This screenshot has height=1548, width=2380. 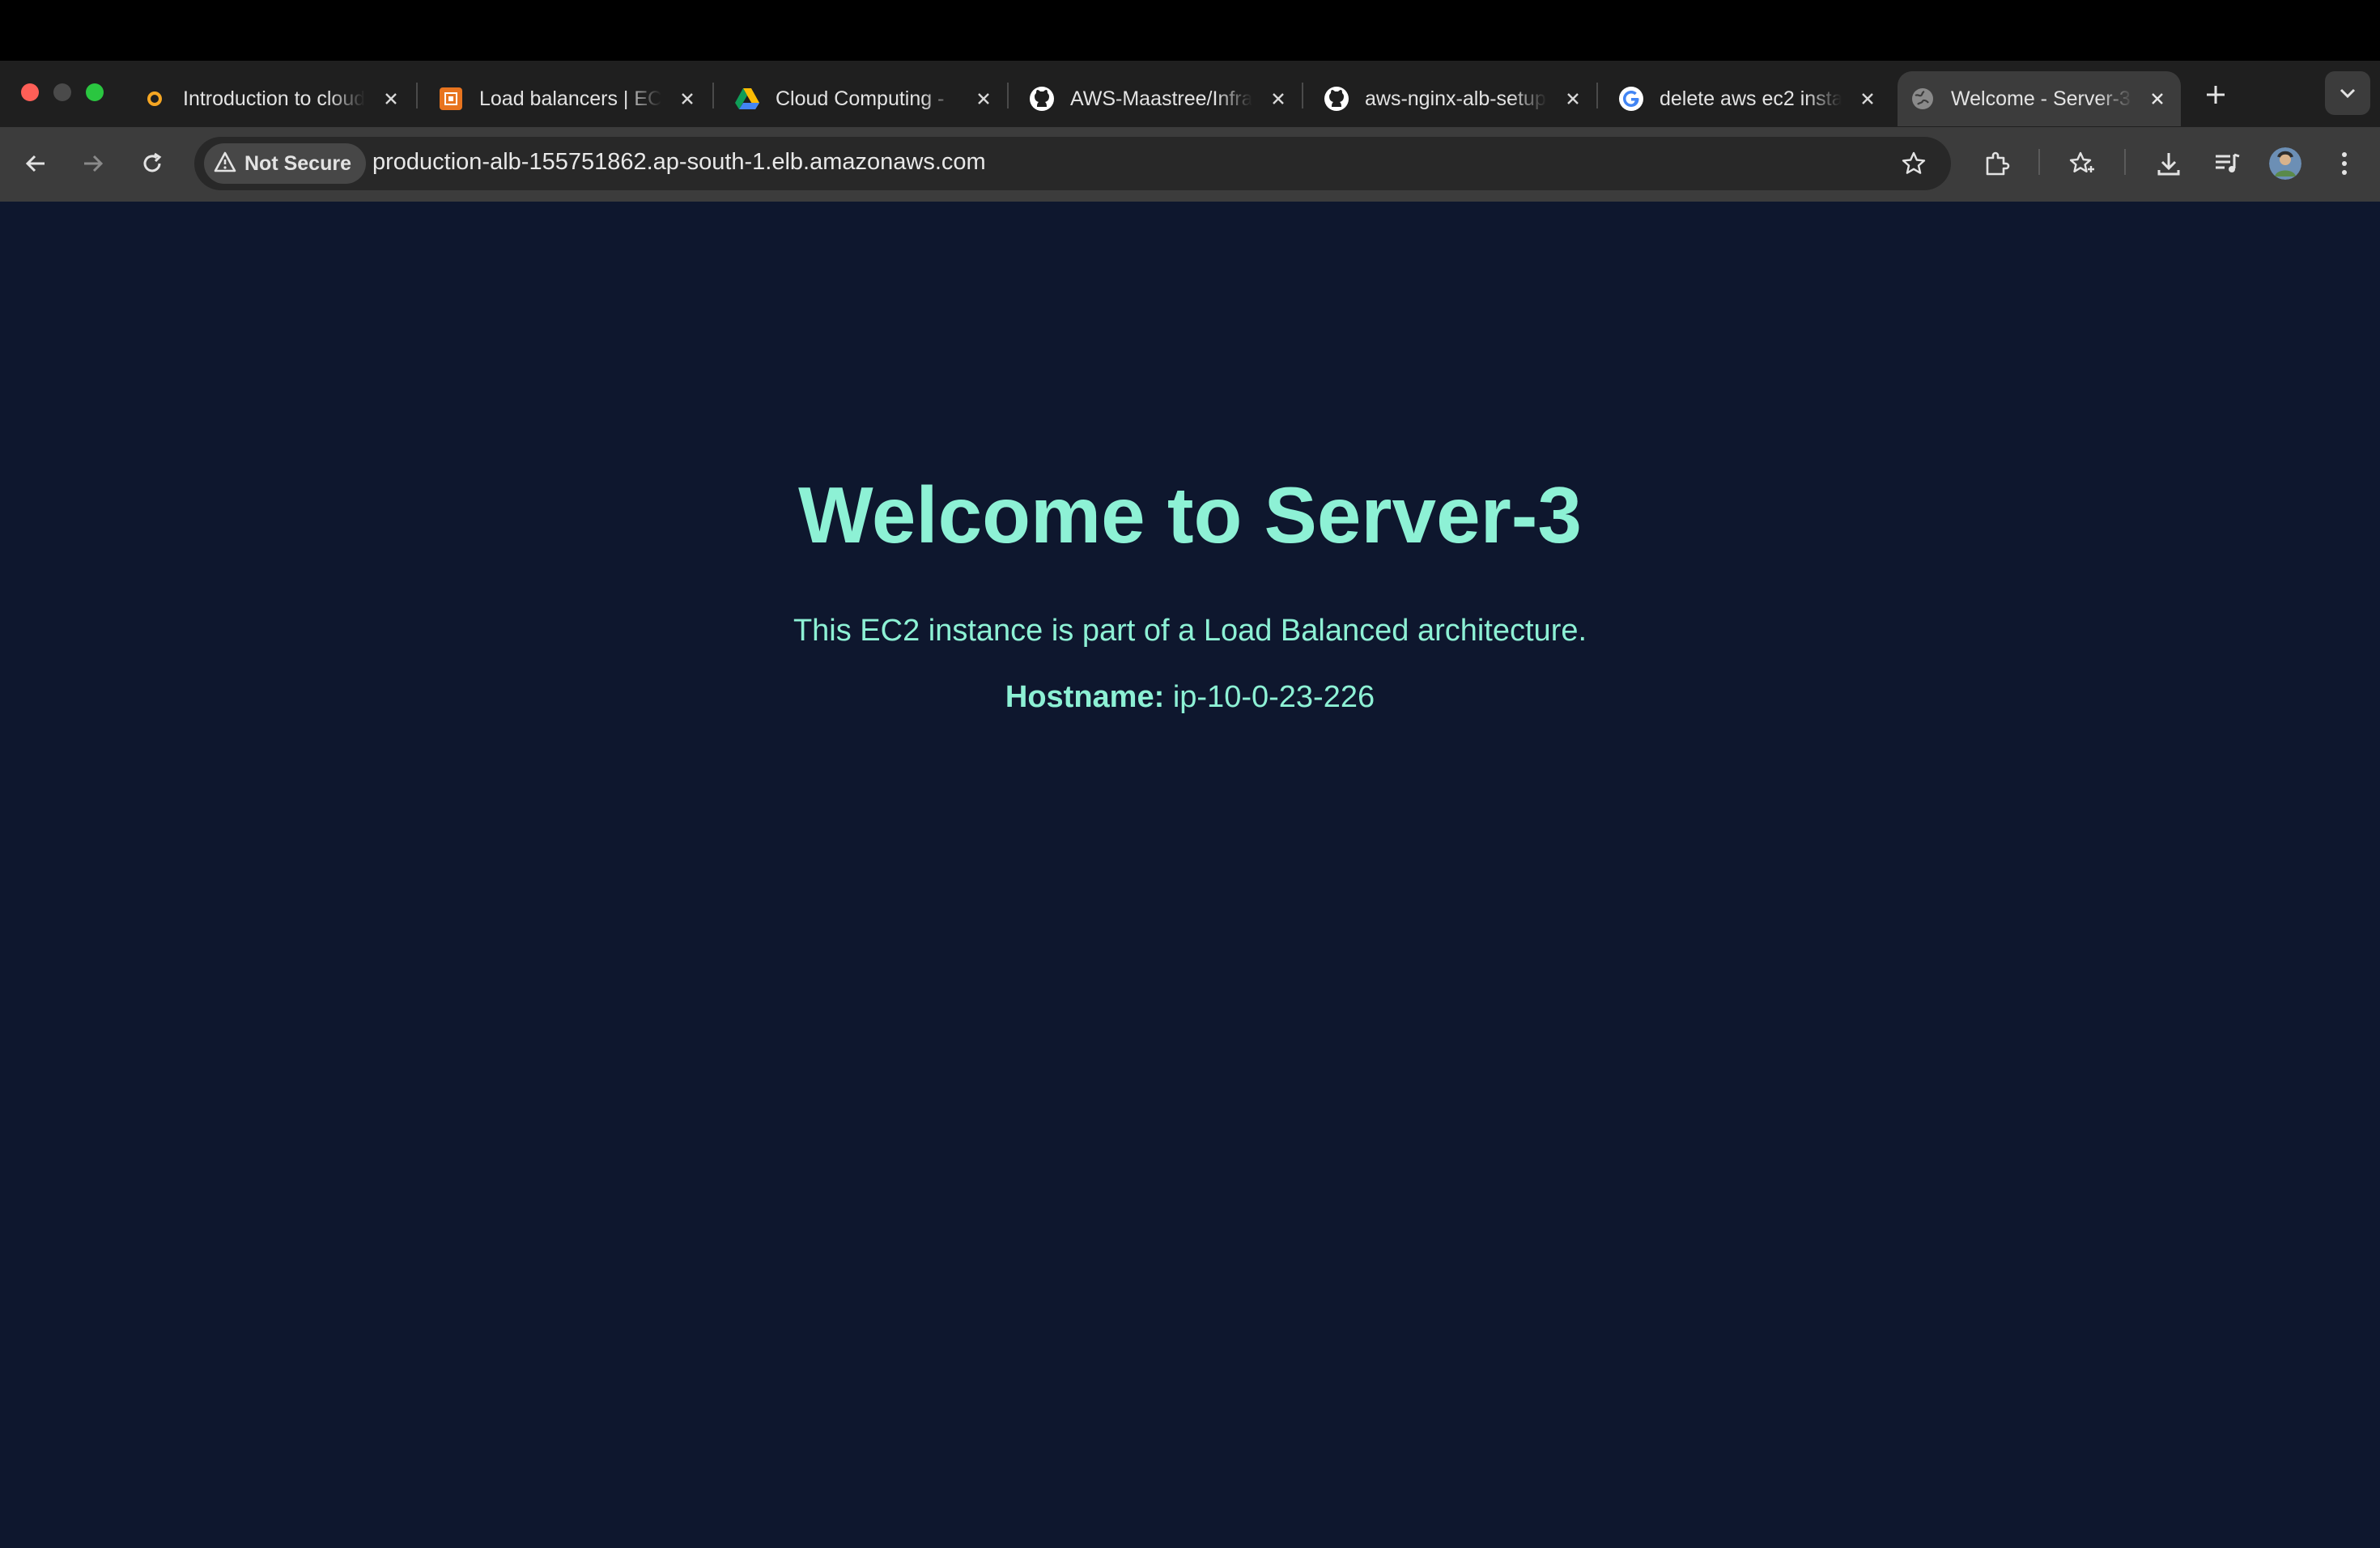 What do you see at coordinates (1273, 697) in the screenshot?
I see `hostname-value: ip-10-0-23-226` at bounding box center [1273, 697].